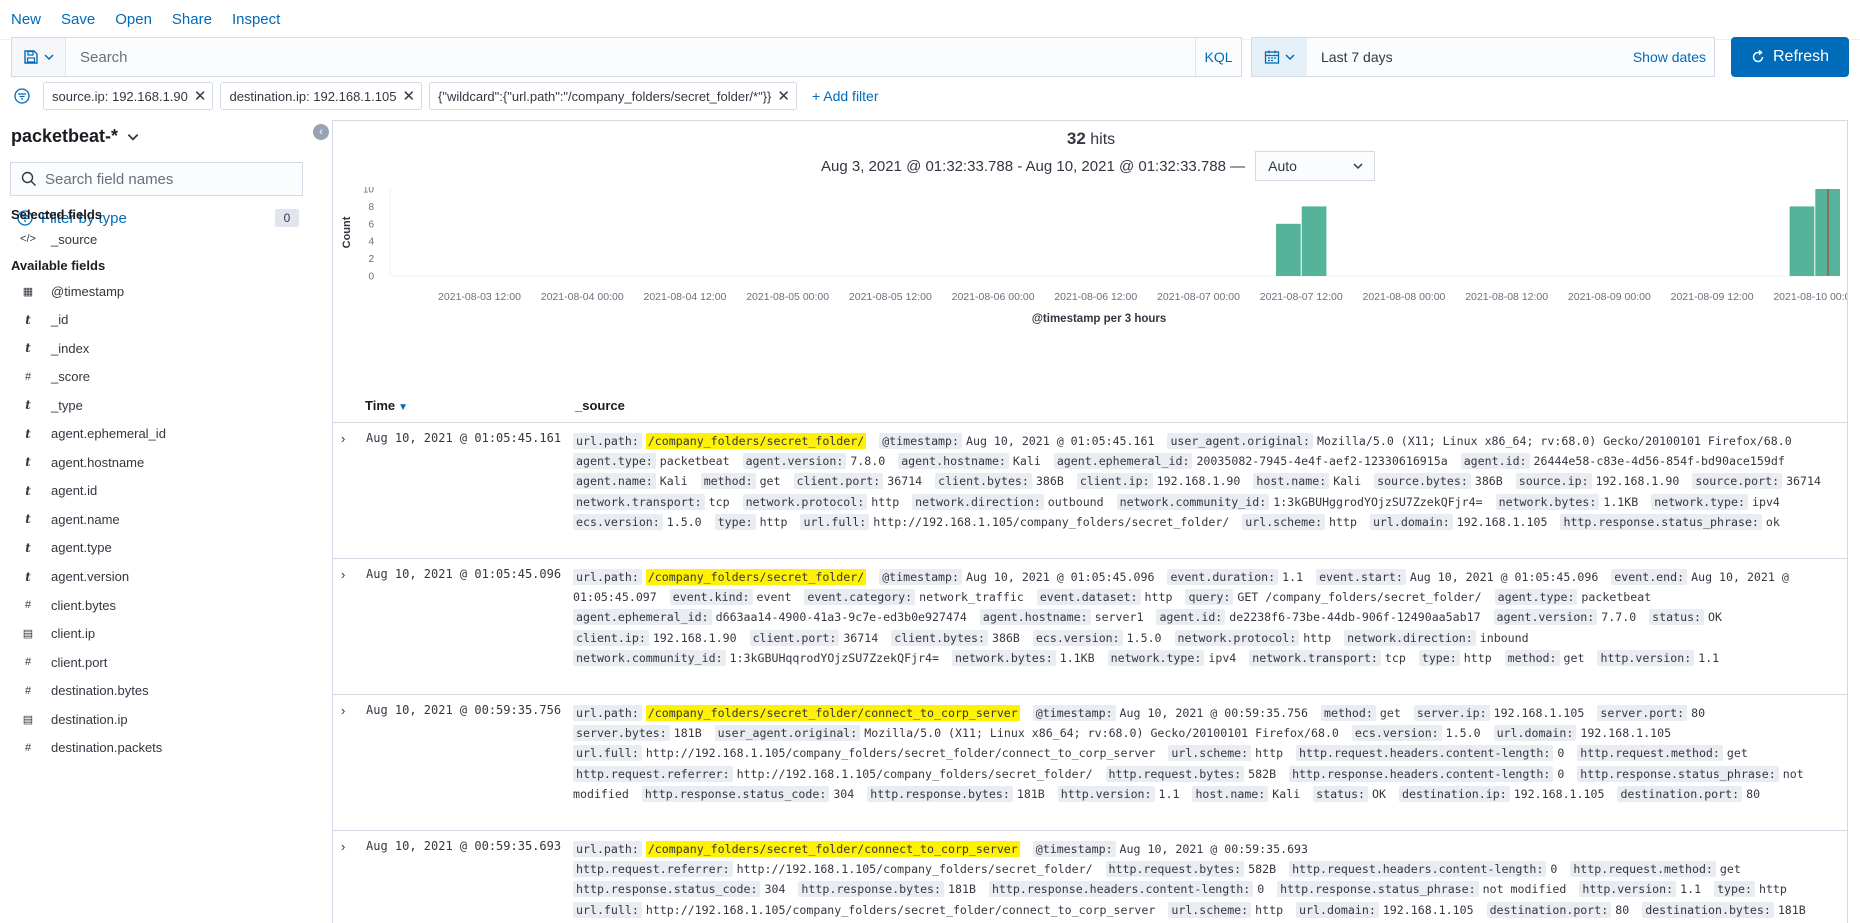  I want to click on field-item: t agent.id, so click(57, 491).